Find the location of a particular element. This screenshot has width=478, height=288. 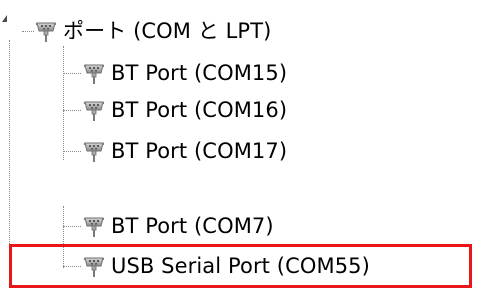

tree-item-com7: BT Port (COM7) is located at coordinates (178, 226).